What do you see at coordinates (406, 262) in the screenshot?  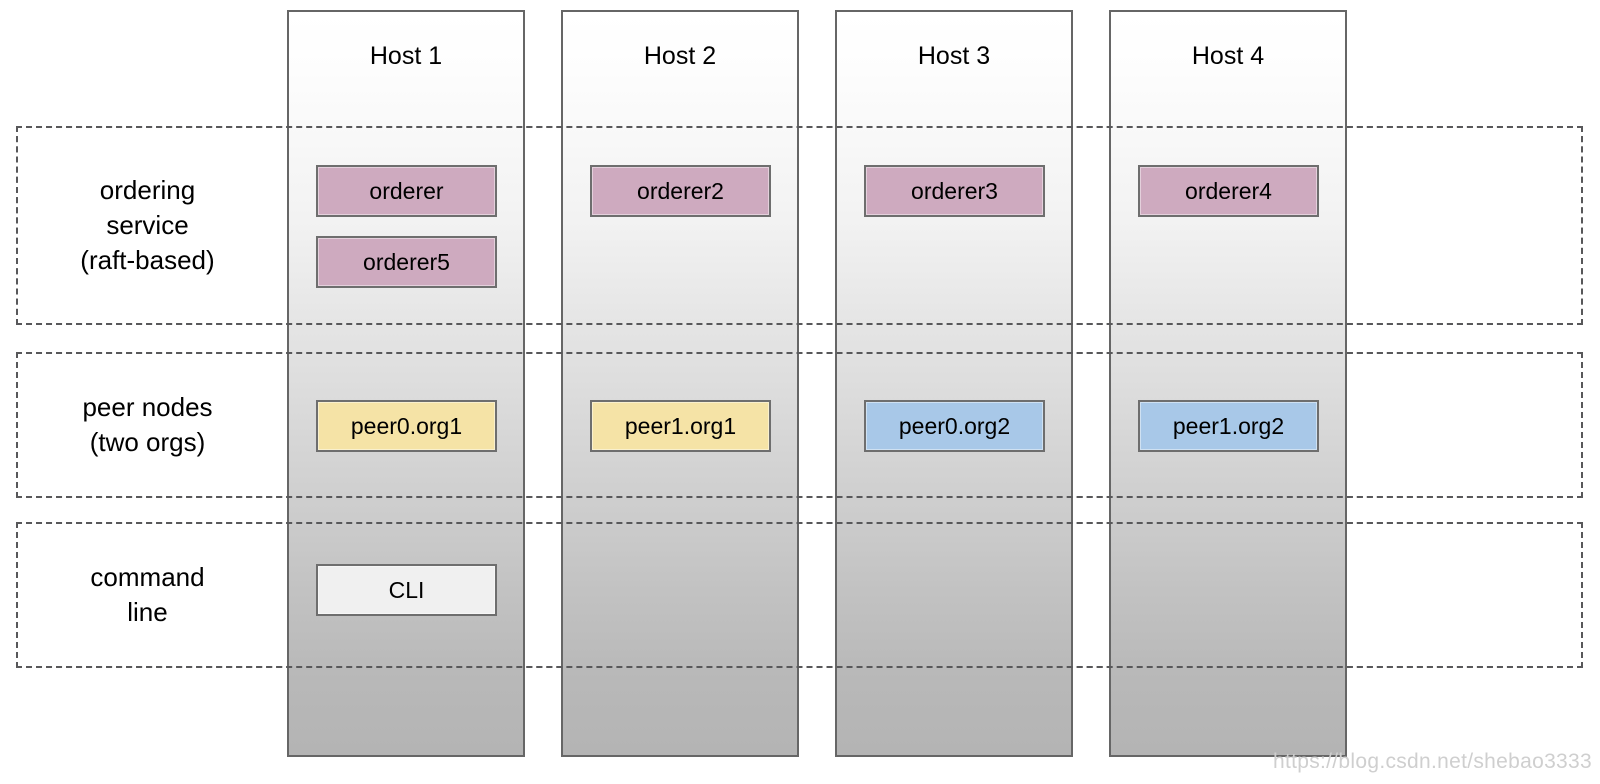 I see `node-box-orderer5: orderer5` at bounding box center [406, 262].